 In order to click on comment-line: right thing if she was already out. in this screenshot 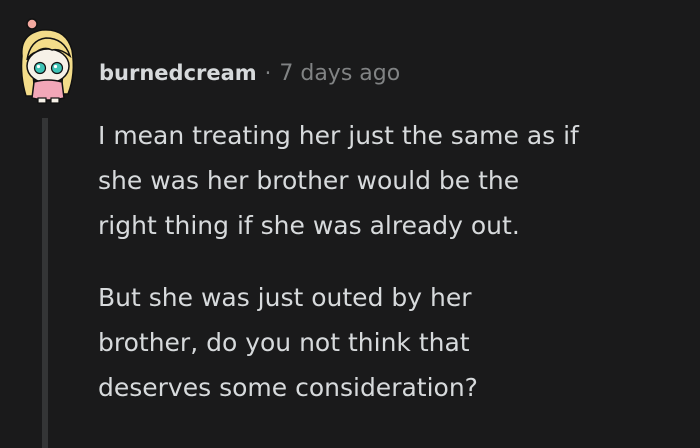, I will do `click(309, 225)`.